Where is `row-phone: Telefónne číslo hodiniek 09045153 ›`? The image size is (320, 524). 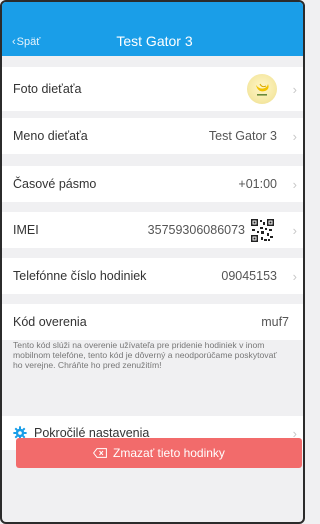
row-phone: Telefónne číslo hodiniek 09045153 › is located at coordinates (152, 276).